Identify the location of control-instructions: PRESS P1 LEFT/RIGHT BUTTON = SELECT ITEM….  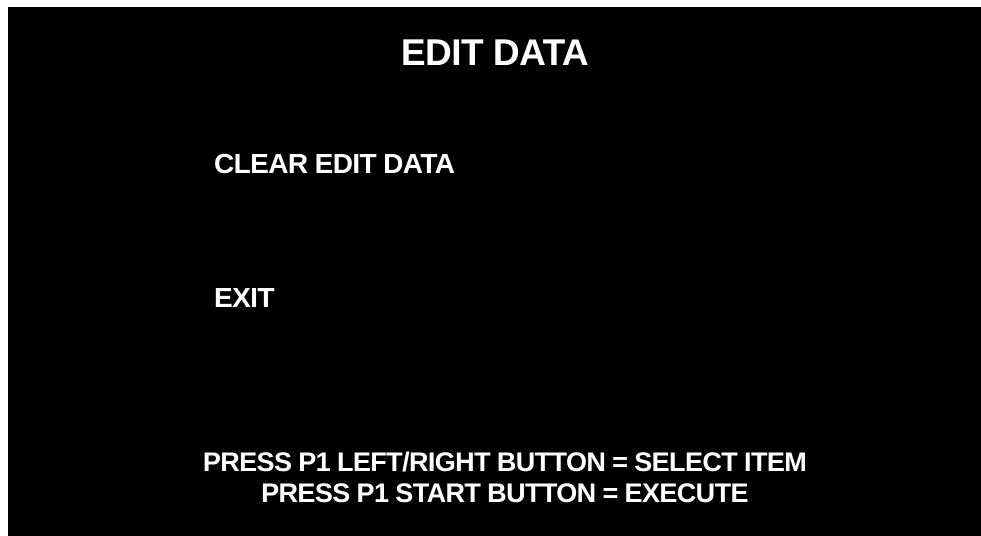
(494, 478).